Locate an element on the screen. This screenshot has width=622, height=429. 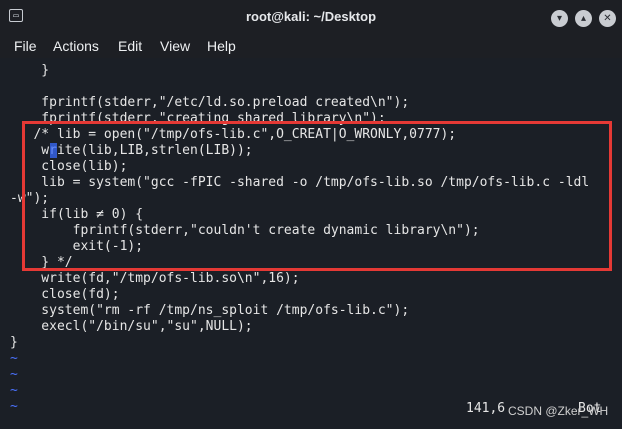
title-bar: ▭ root@kali: ~/Desktop ▾ ▴ ✕ is located at coordinates (311, 16).